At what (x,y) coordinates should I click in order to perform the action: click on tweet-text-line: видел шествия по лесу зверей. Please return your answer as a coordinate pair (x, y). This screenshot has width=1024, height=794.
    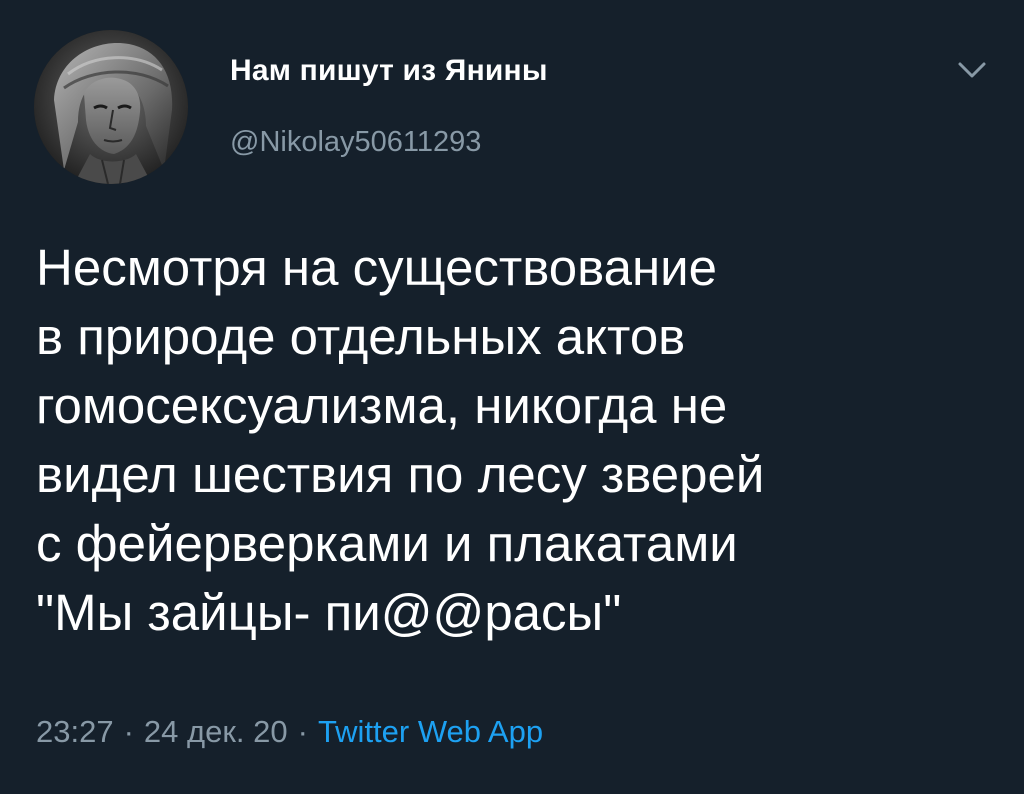
    Looking at the image, I should click on (400, 474).